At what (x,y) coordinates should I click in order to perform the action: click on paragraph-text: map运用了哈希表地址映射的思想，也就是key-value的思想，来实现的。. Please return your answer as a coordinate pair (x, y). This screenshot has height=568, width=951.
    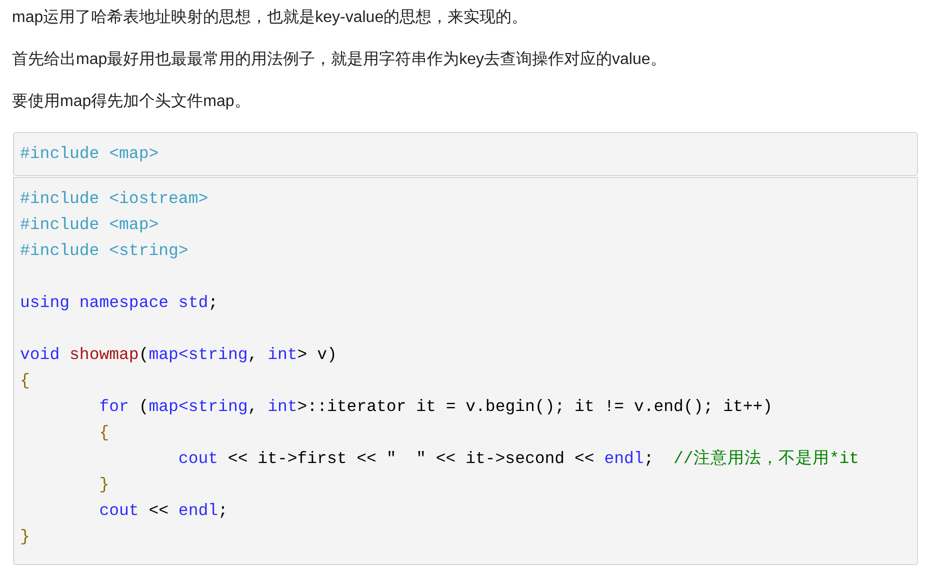
    Looking at the image, I should click on (270, 18).